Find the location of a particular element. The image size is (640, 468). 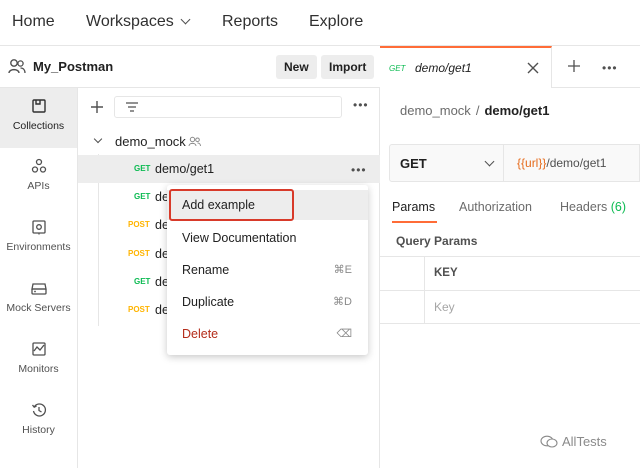

collection-row: demo_mock is located at coordinates (229, 141).